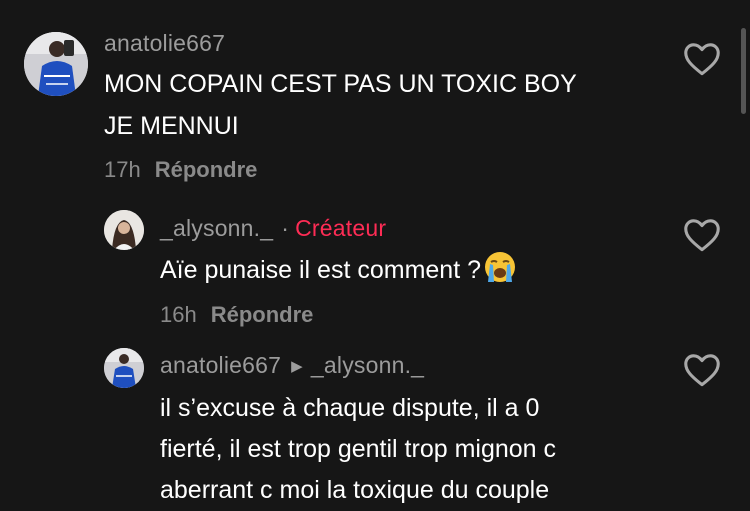  I want to click on comment-timestamp: 17h, so click(122, 169).